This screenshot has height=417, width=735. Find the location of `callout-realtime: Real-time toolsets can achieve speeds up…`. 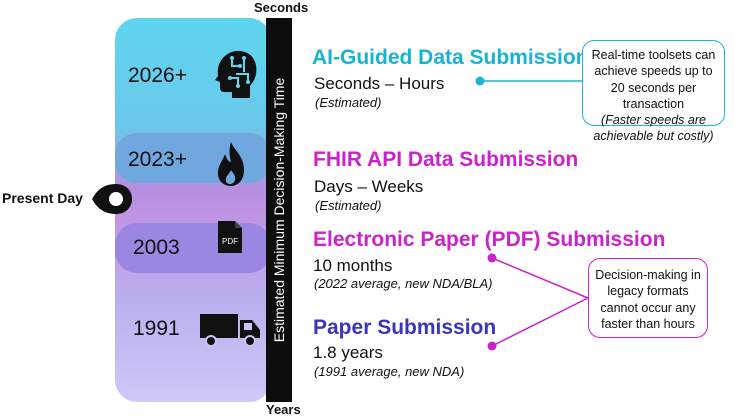

callout-realtime: Real-time toolsets can achieve speeds up… is located at coordinates (653, 91).